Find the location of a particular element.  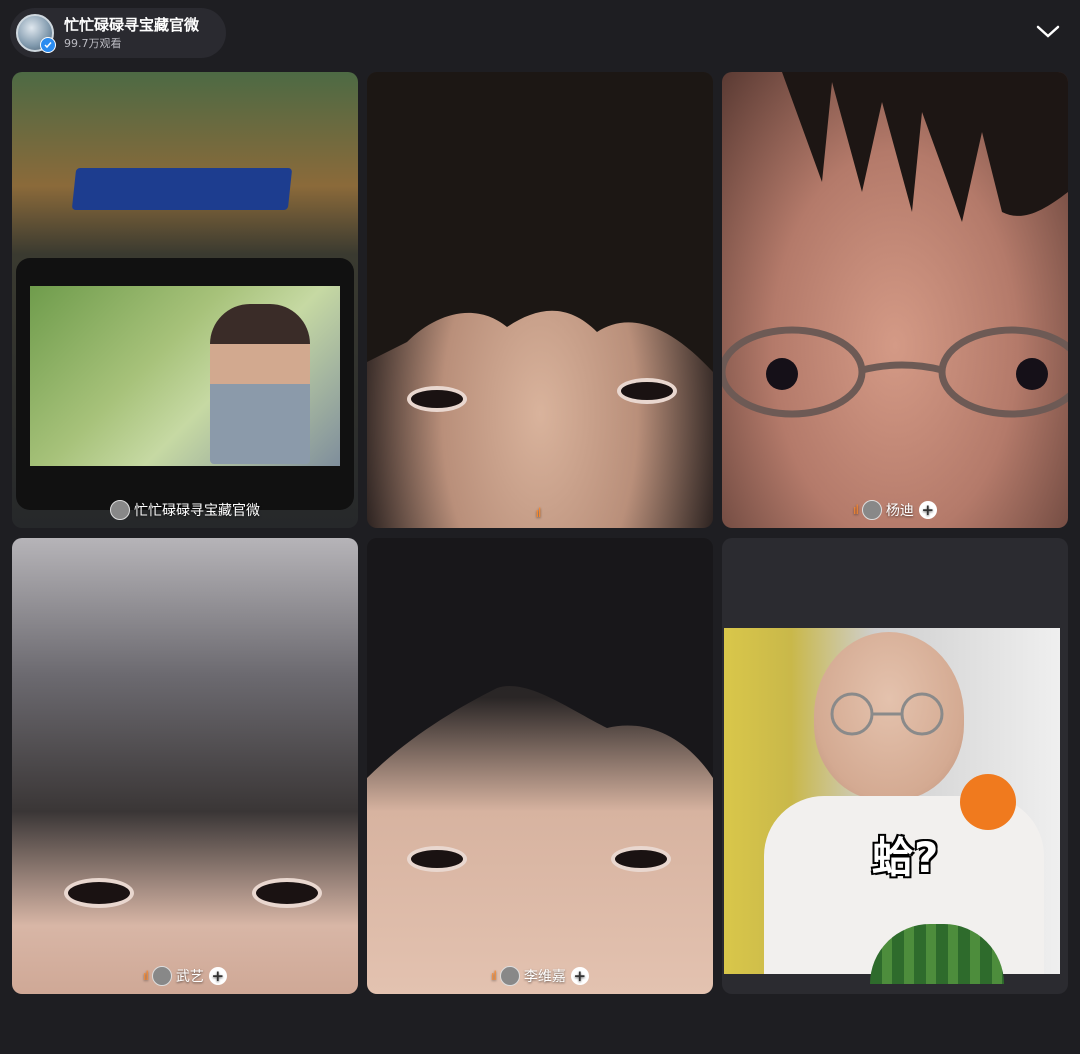

video-tile-guest-3: ıl 武艺 + is located at coordinates (185, 766).